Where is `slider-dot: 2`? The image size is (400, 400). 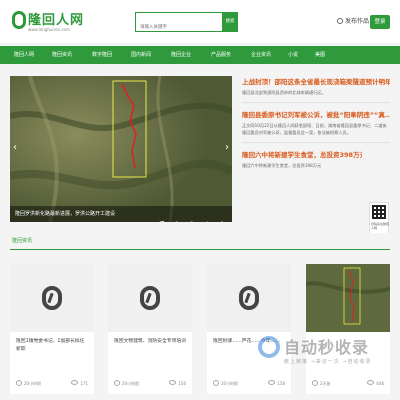 slider-dot: 2 is located at coordinates (177, 221).